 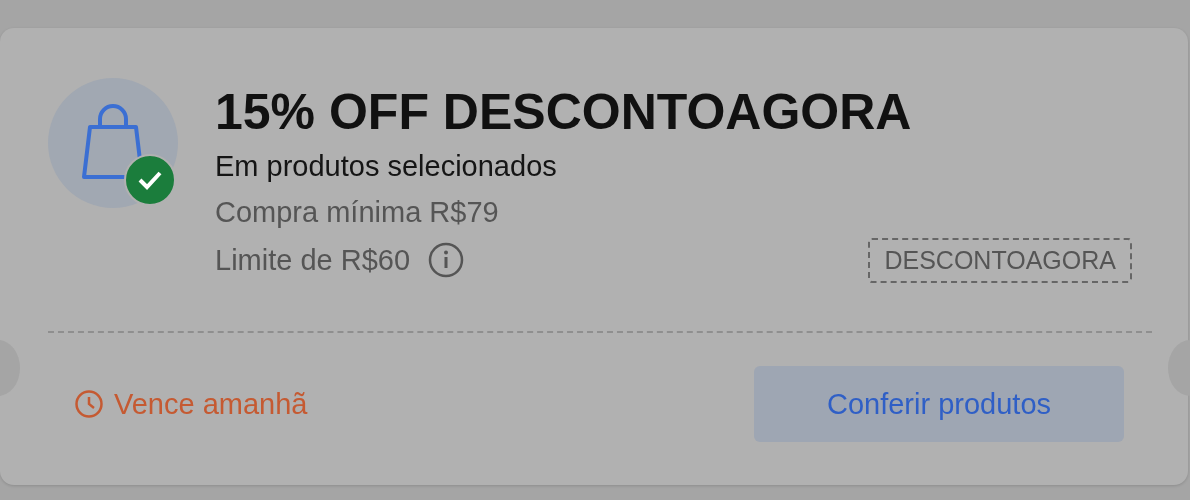 What do you see at coordinates (564, 112) in the screenshot?
I see `coupon-title: 15% OFF DESCONTOAGORA` at bounding box center [564, 112].